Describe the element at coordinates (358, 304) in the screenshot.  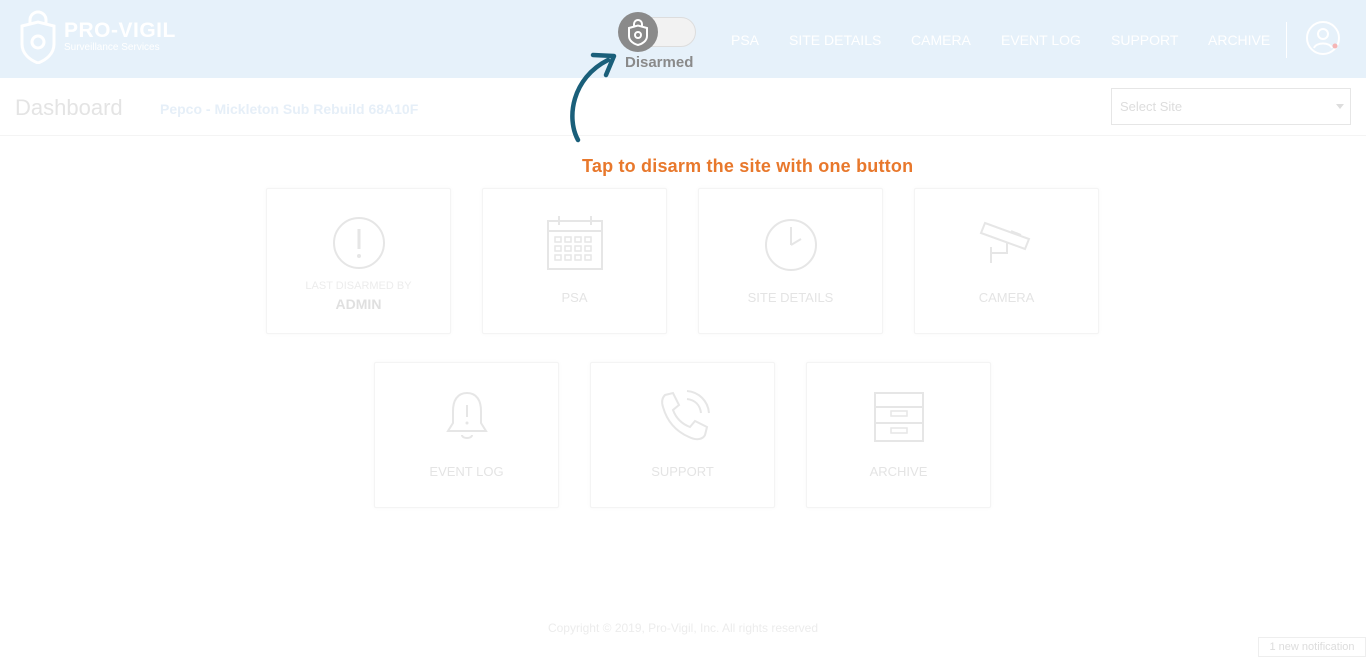
I see `last-disarmed-value: ADMIN` at that location.